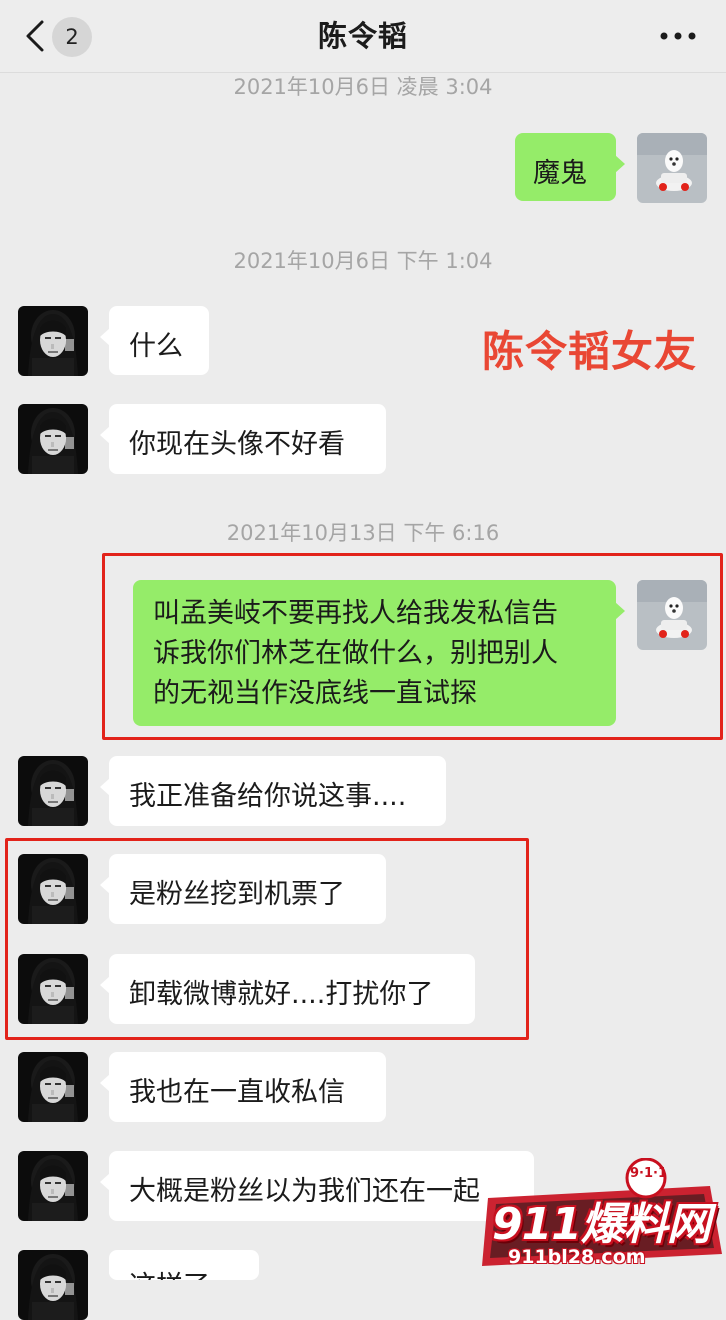 The image size is (726, 1320). Describe the element at coordinates (649, 1173) in the screenshot. I see `watermark-badge: 9·1·1` at that location.